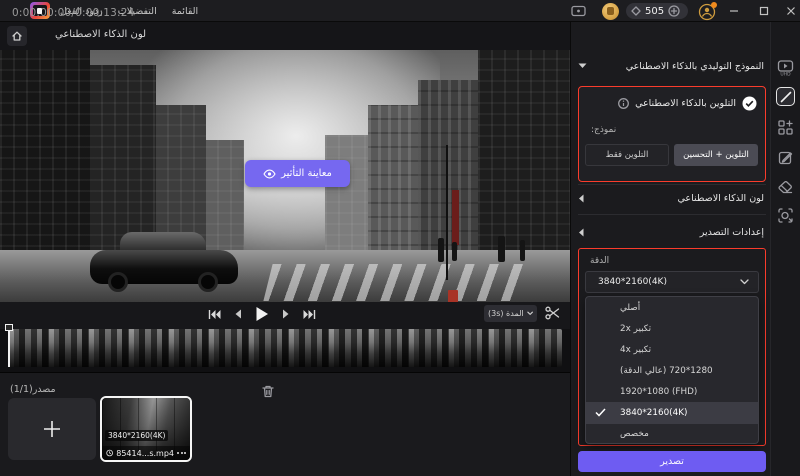  Describe the element at coordinates (674, 11) in the screenshot. I see `add-credits-icon` at that location.